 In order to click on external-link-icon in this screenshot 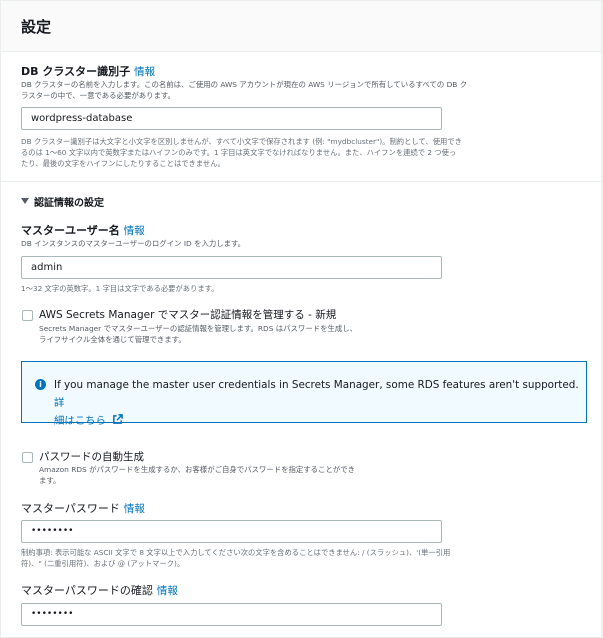, I will do `click(118, 419)`.